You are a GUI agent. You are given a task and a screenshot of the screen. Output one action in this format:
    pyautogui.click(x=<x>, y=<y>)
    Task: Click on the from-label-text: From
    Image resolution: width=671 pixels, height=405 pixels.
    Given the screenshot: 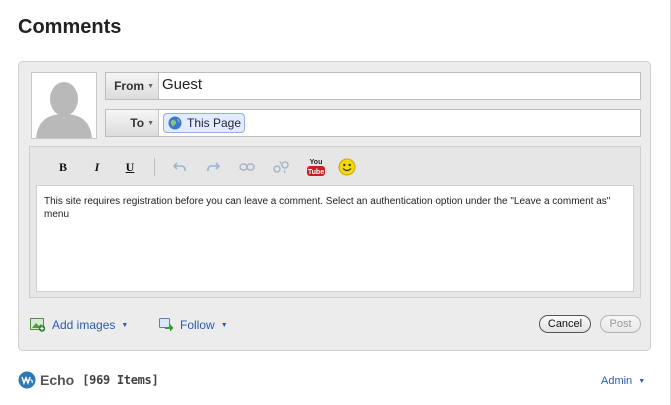 What is the action you would take?
    pyautogui.click(x=129, y=86)
    